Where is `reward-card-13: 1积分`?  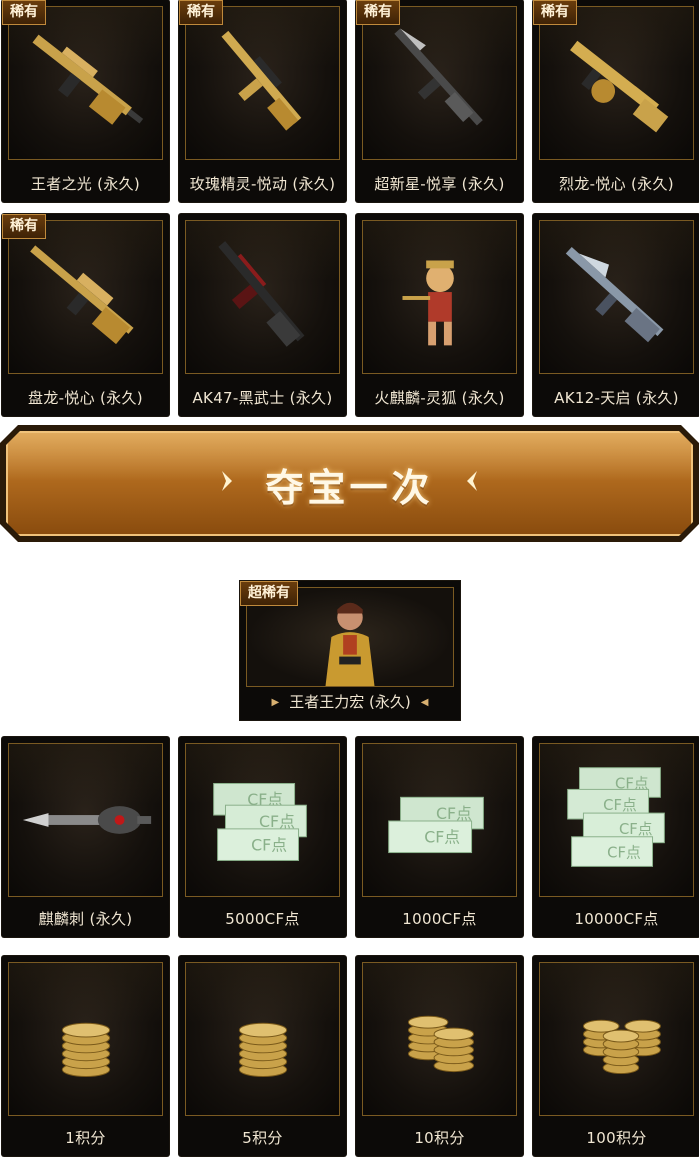 reward-card-13: 1积分 is located at coordinates (85, 1056).